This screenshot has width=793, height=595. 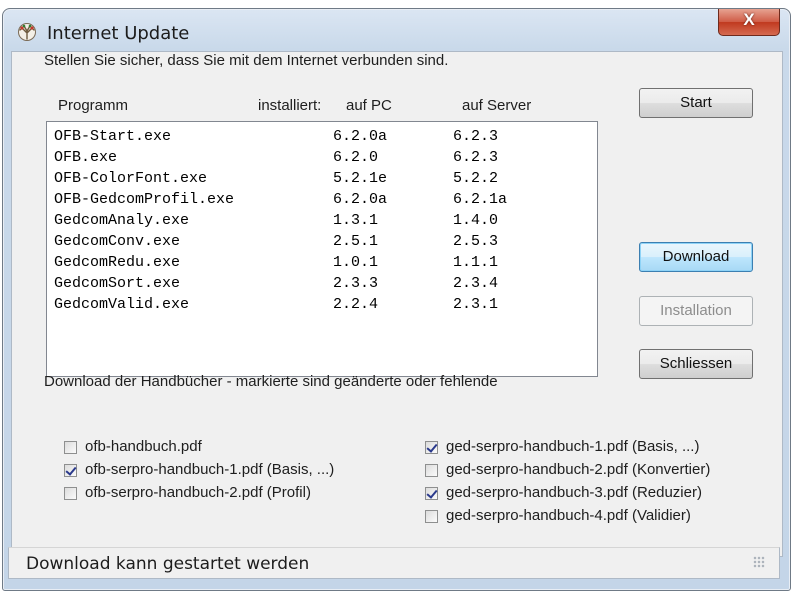 I want to click on close-button: X, so click(x=749, y=22).